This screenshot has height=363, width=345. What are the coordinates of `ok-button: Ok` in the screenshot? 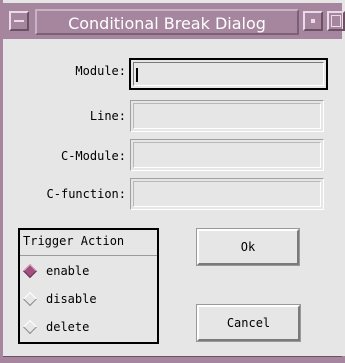 It's located at (248, 247).